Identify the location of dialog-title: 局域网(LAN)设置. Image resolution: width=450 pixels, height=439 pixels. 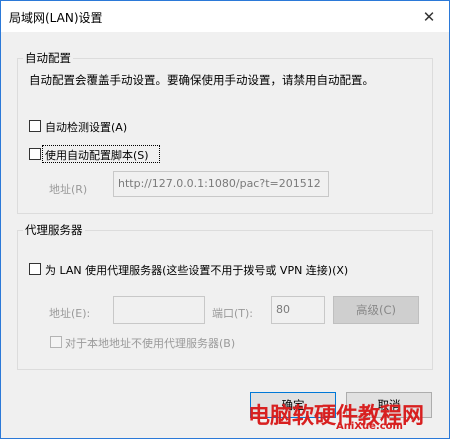
(56, 18).